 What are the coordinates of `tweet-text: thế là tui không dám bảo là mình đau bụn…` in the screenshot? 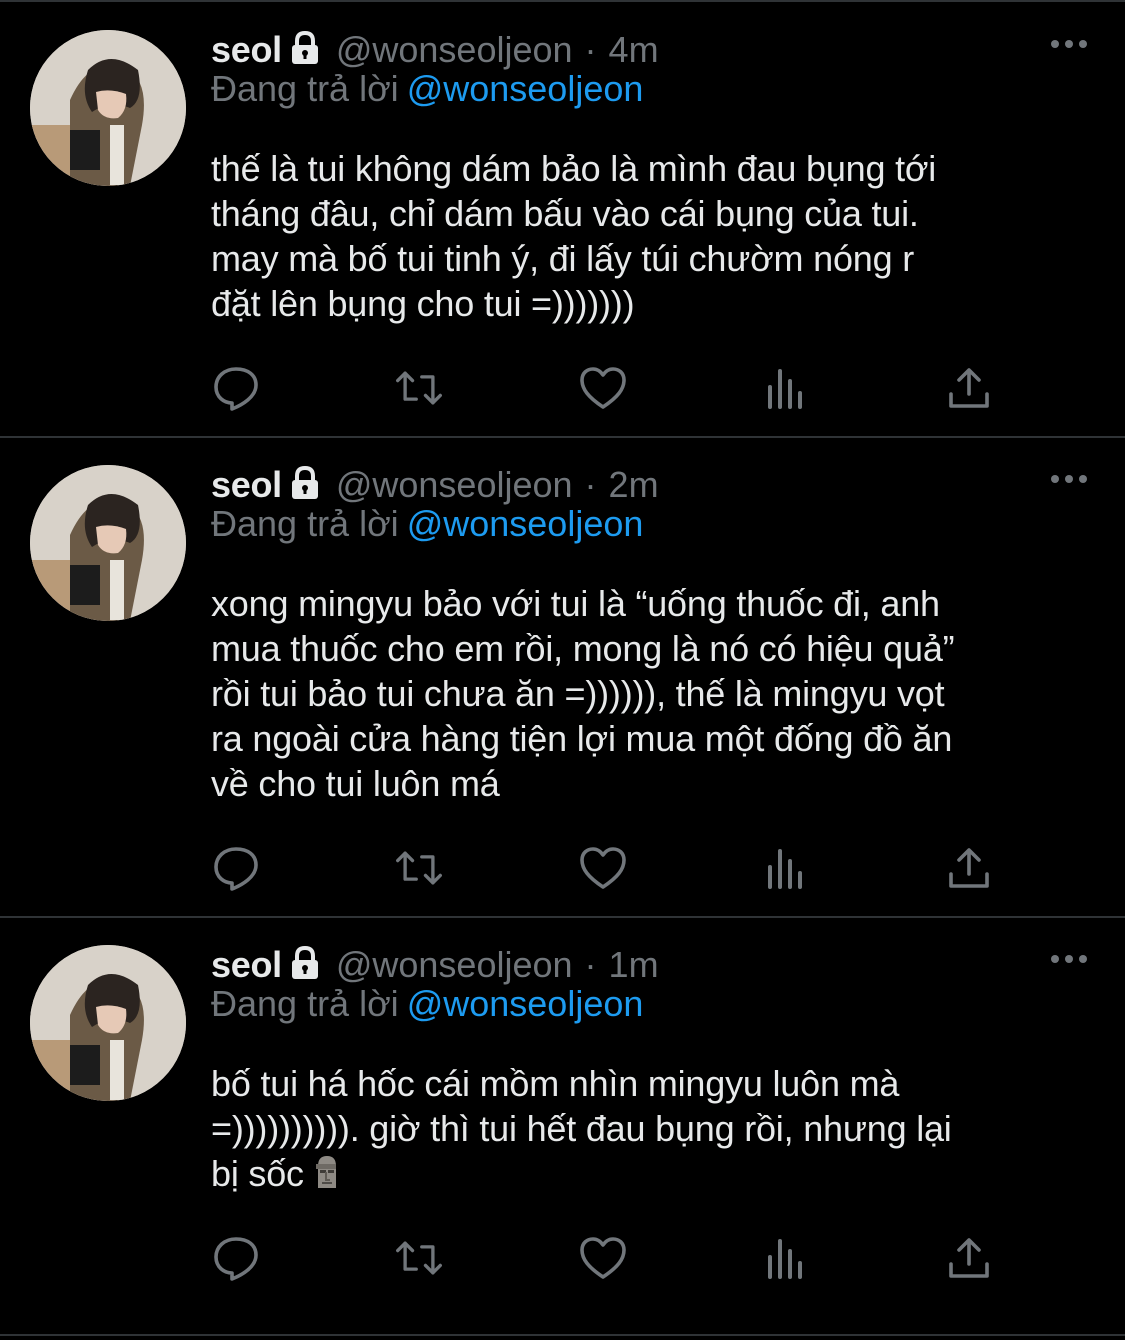 It's located at (574, 236).